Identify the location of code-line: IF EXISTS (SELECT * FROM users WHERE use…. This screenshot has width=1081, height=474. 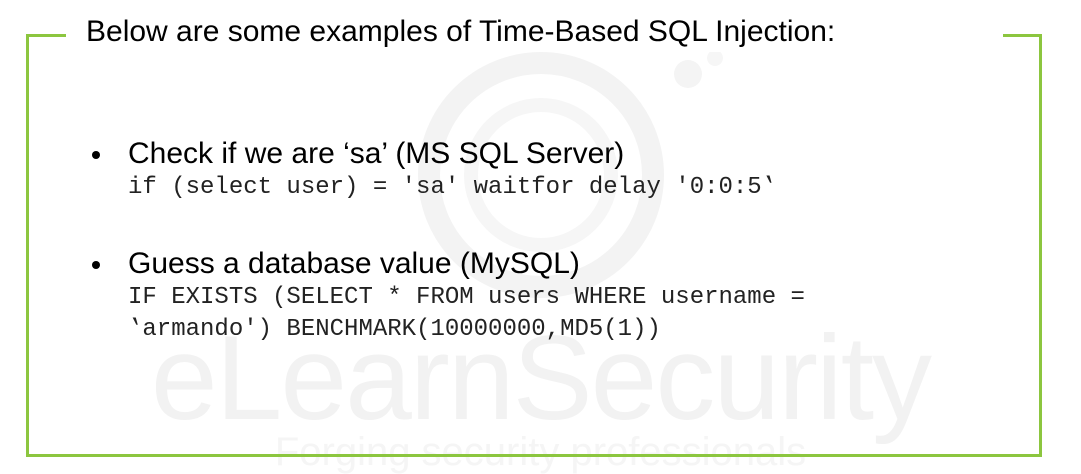
(466, 297).